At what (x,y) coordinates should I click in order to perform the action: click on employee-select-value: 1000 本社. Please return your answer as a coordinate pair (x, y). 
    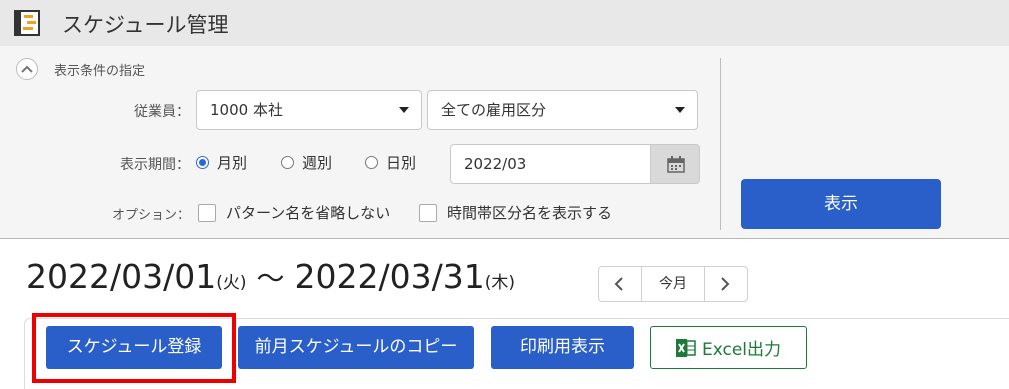
    Looking at the image, I should click on (246, 110).